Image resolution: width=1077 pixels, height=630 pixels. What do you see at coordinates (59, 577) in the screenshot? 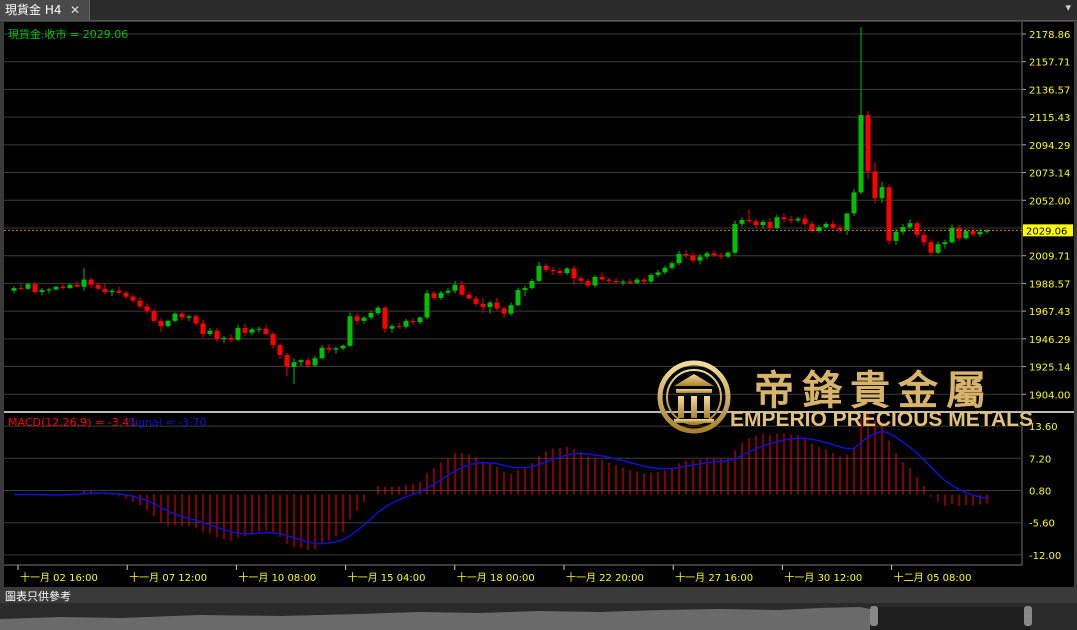
I see `time-tick-label: 十一月 02 16:00` at bounding box center [59, 577].